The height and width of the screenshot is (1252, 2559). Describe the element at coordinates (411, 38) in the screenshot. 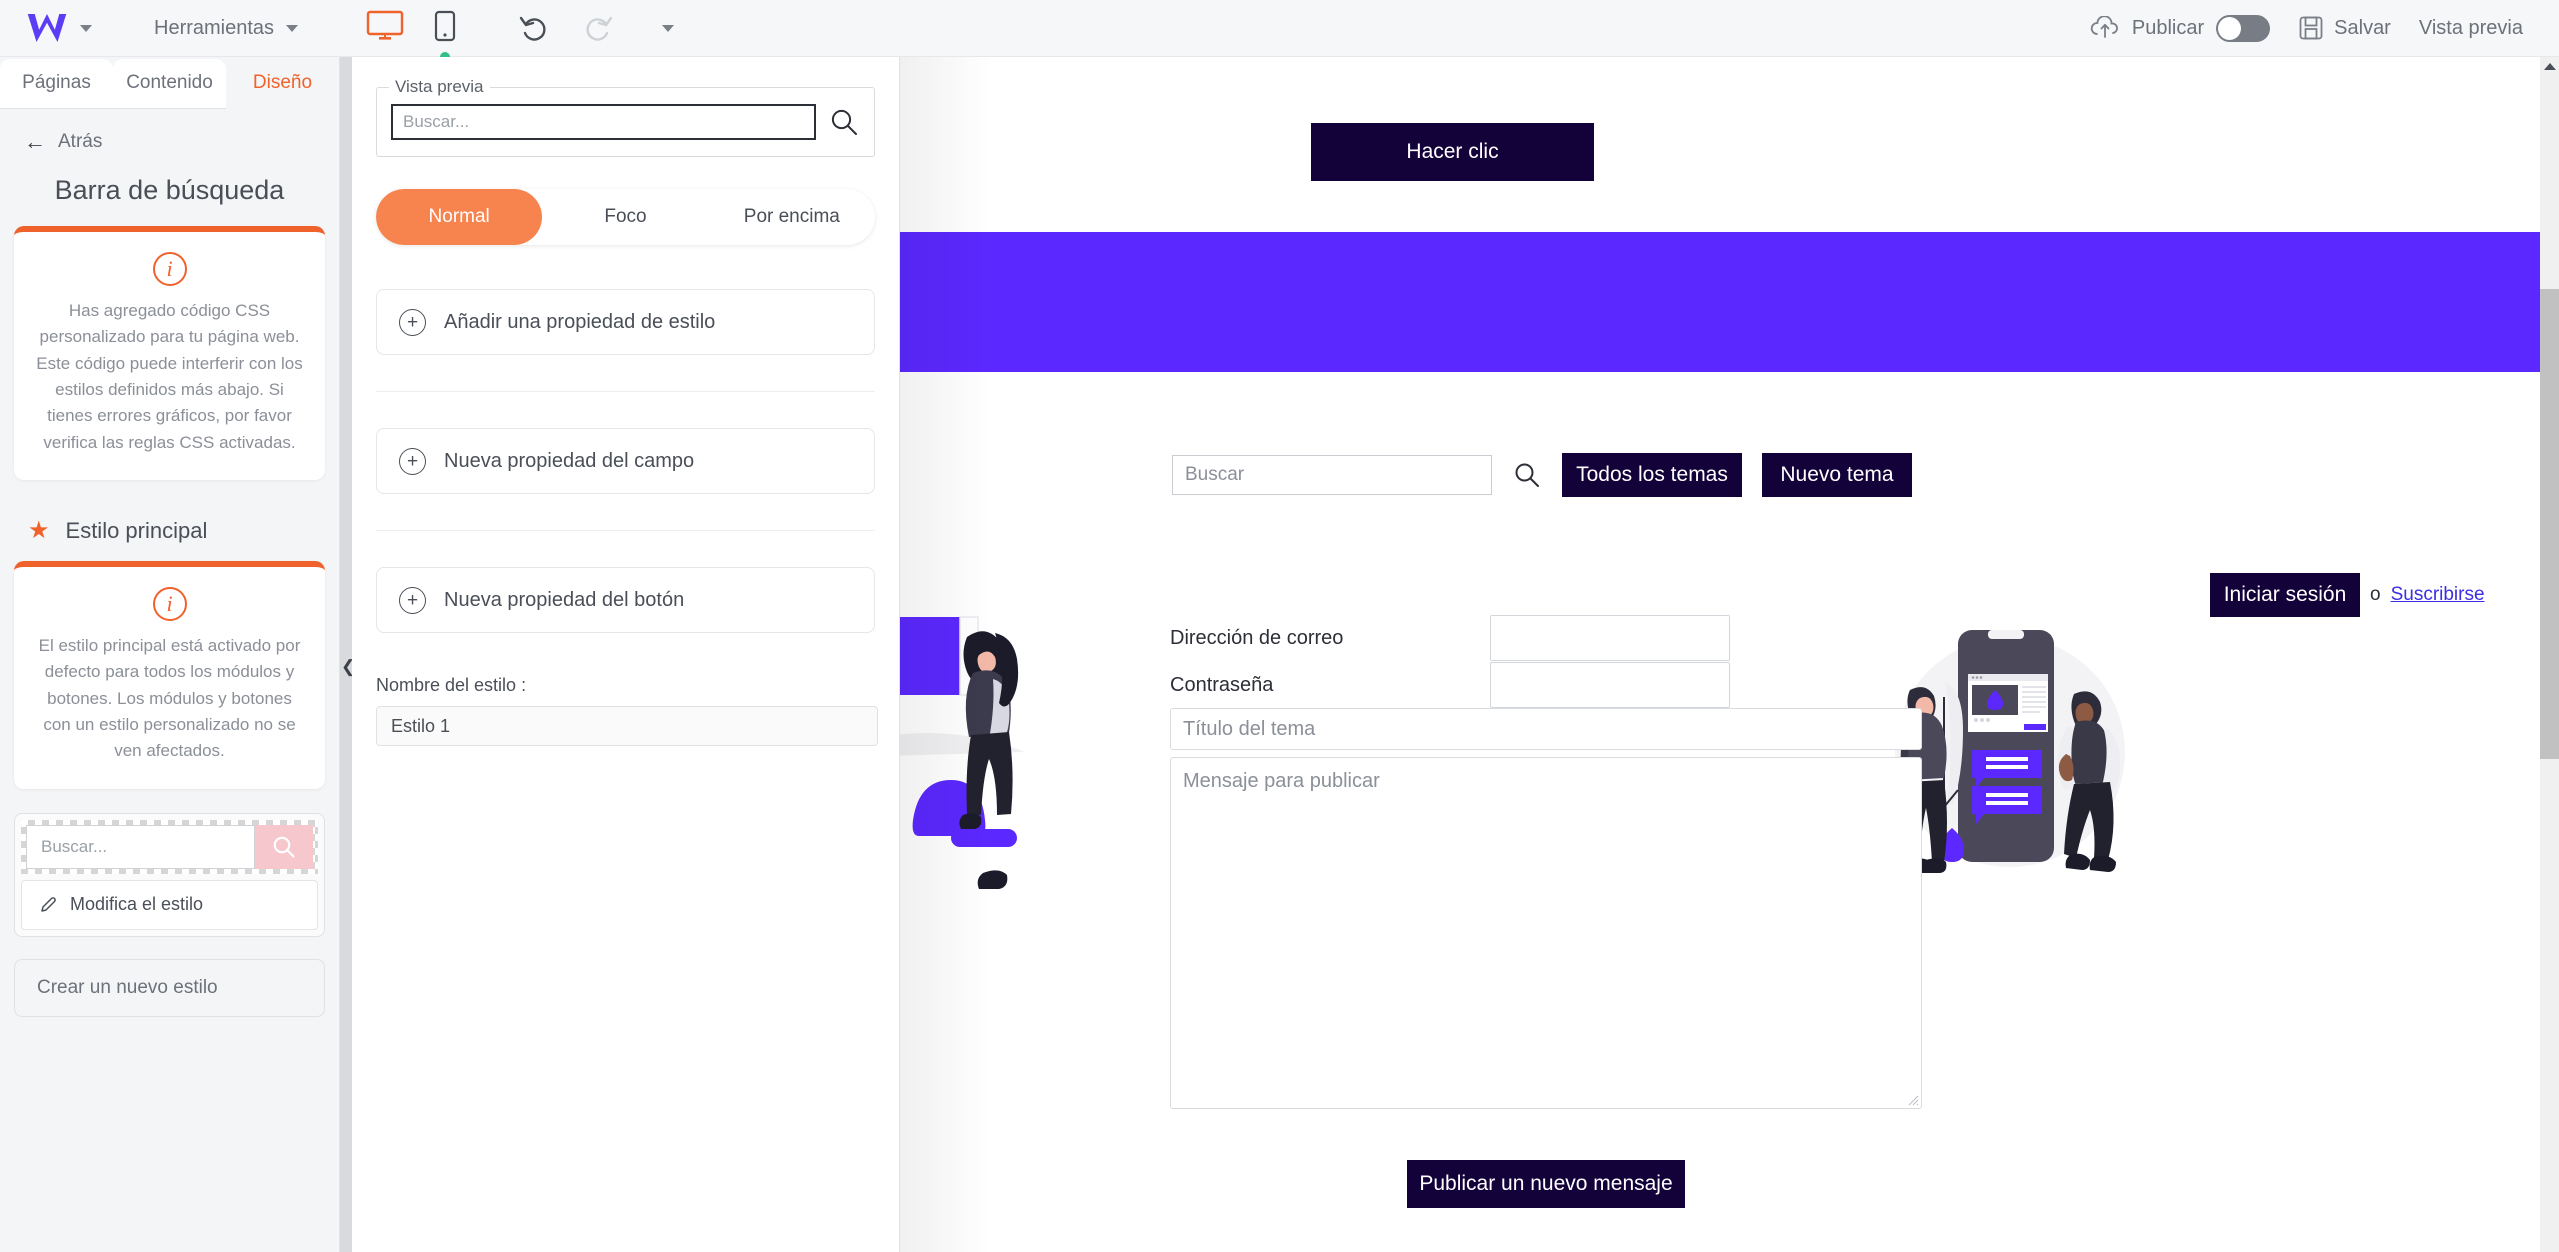

I see `device-switcher` at that location.